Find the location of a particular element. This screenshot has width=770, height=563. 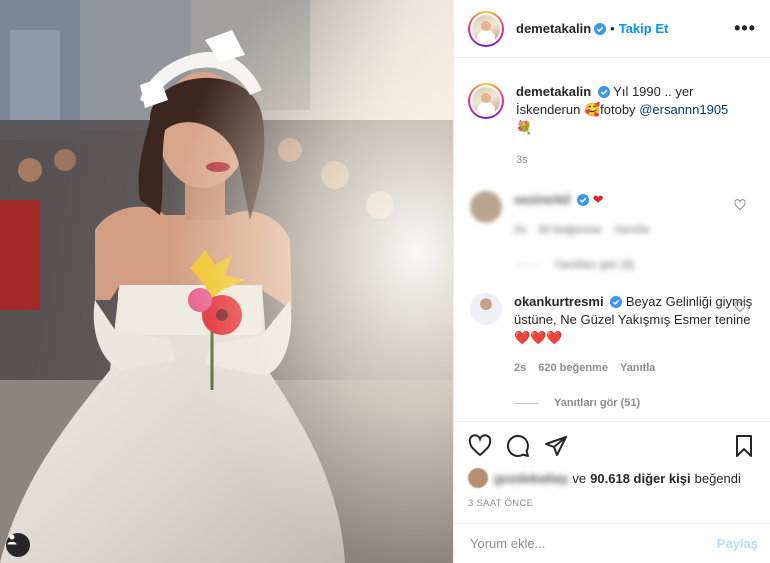

author-avatar-image is located at coordinates (486, 28).